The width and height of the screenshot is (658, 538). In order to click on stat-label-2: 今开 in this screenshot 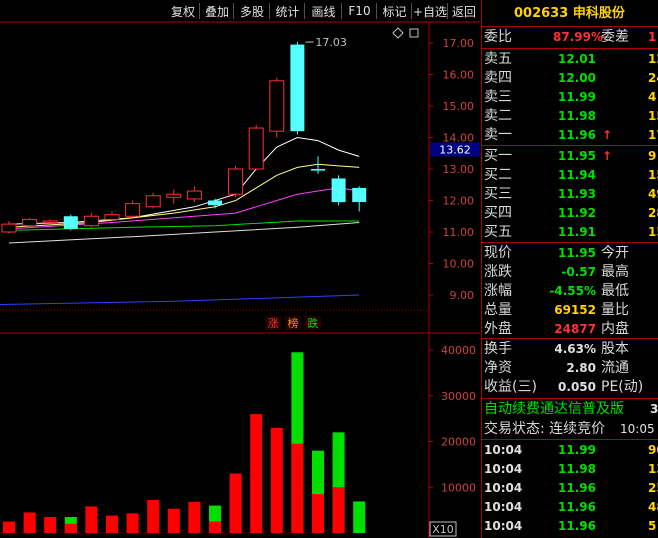, I will do `click(615, 253)`.